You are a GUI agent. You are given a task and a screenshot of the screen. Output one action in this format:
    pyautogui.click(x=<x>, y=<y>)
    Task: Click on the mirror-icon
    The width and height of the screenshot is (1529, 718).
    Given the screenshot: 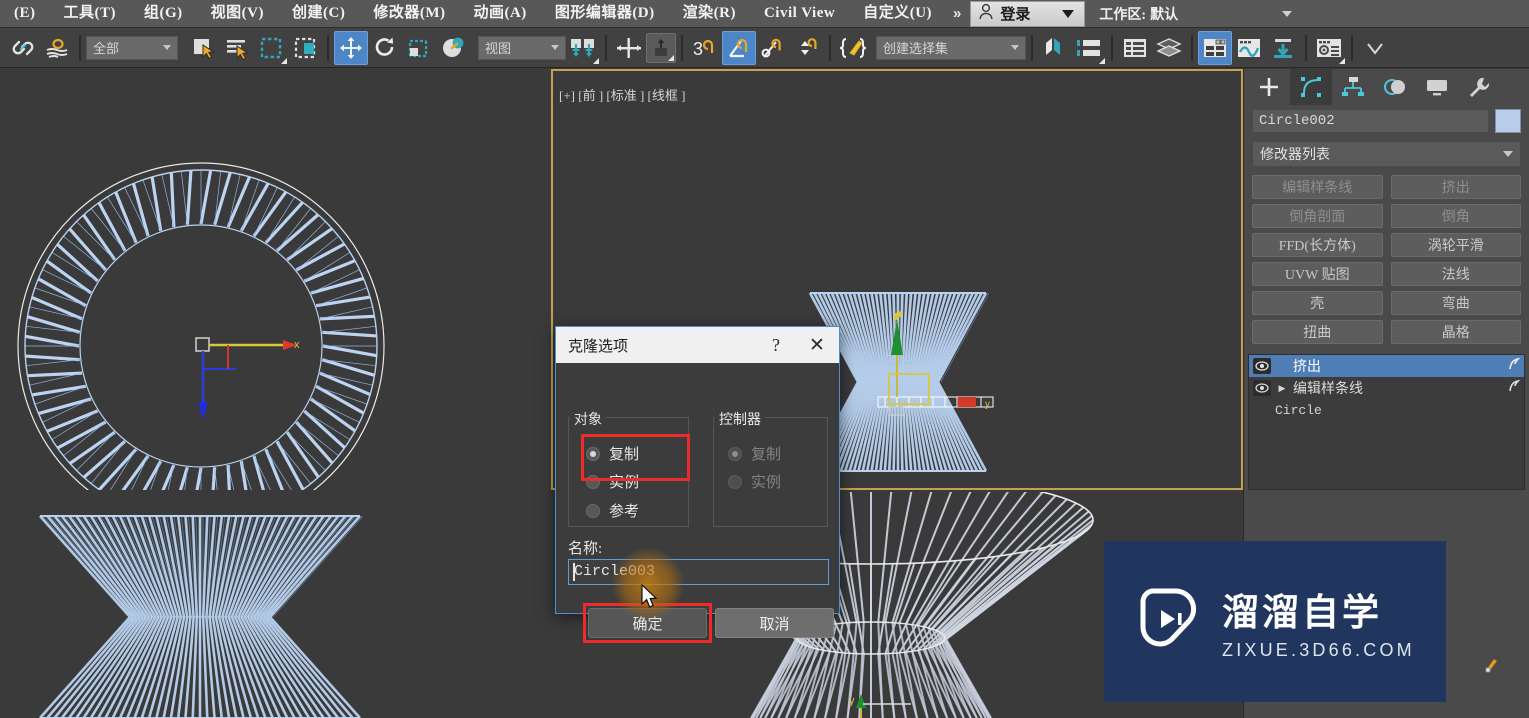 What is the action you would take?
    pyautogui.click(x=629, y=48)
    